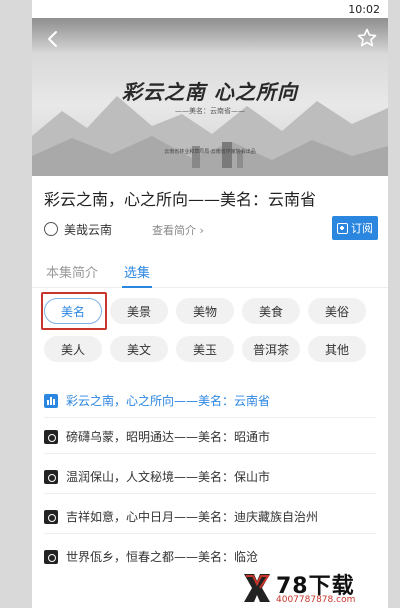 The width and height of the screenshot is (400, 608). What do you see at coordinates (137, 287) in the screenshot?
I see `tab-active-indicator` at bounding box center [137, 287].